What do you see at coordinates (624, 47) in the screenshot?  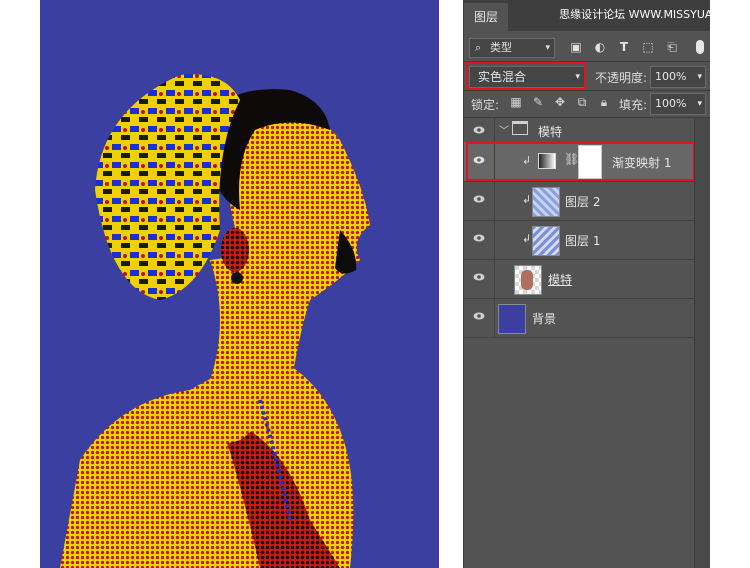 I see `type-filter-icon: T` at bounding box center [624, 47].